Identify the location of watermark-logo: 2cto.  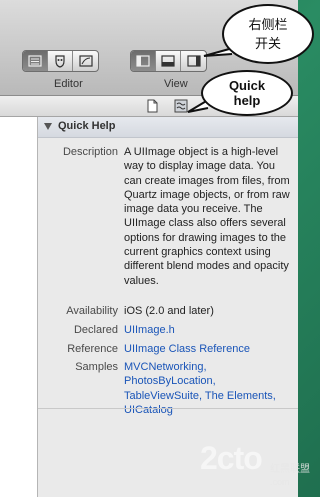
(231, 458).